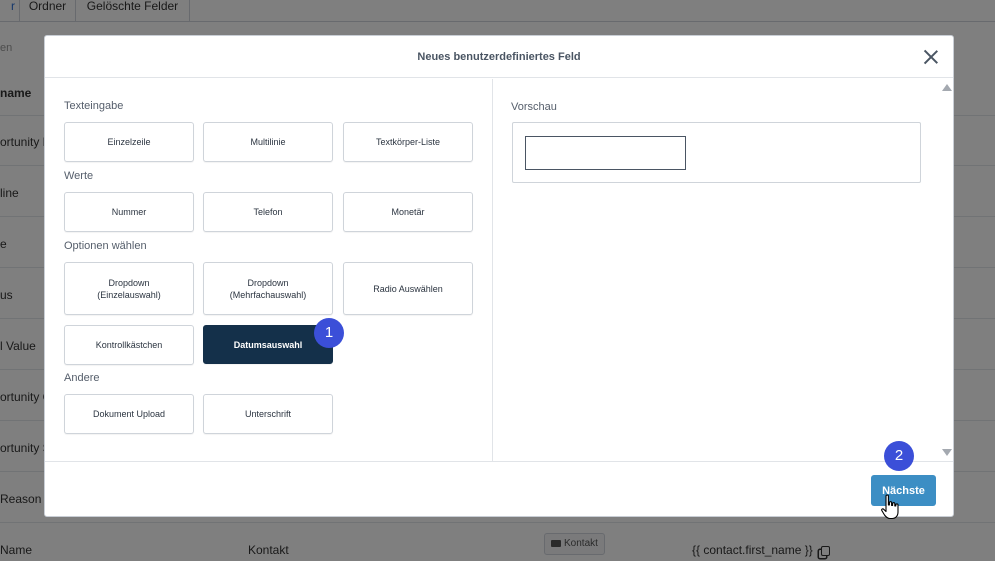  Describe the element at coordinates (129, 142) in the screenshot. I see `single-line-button: Einzelzeile` at that location.